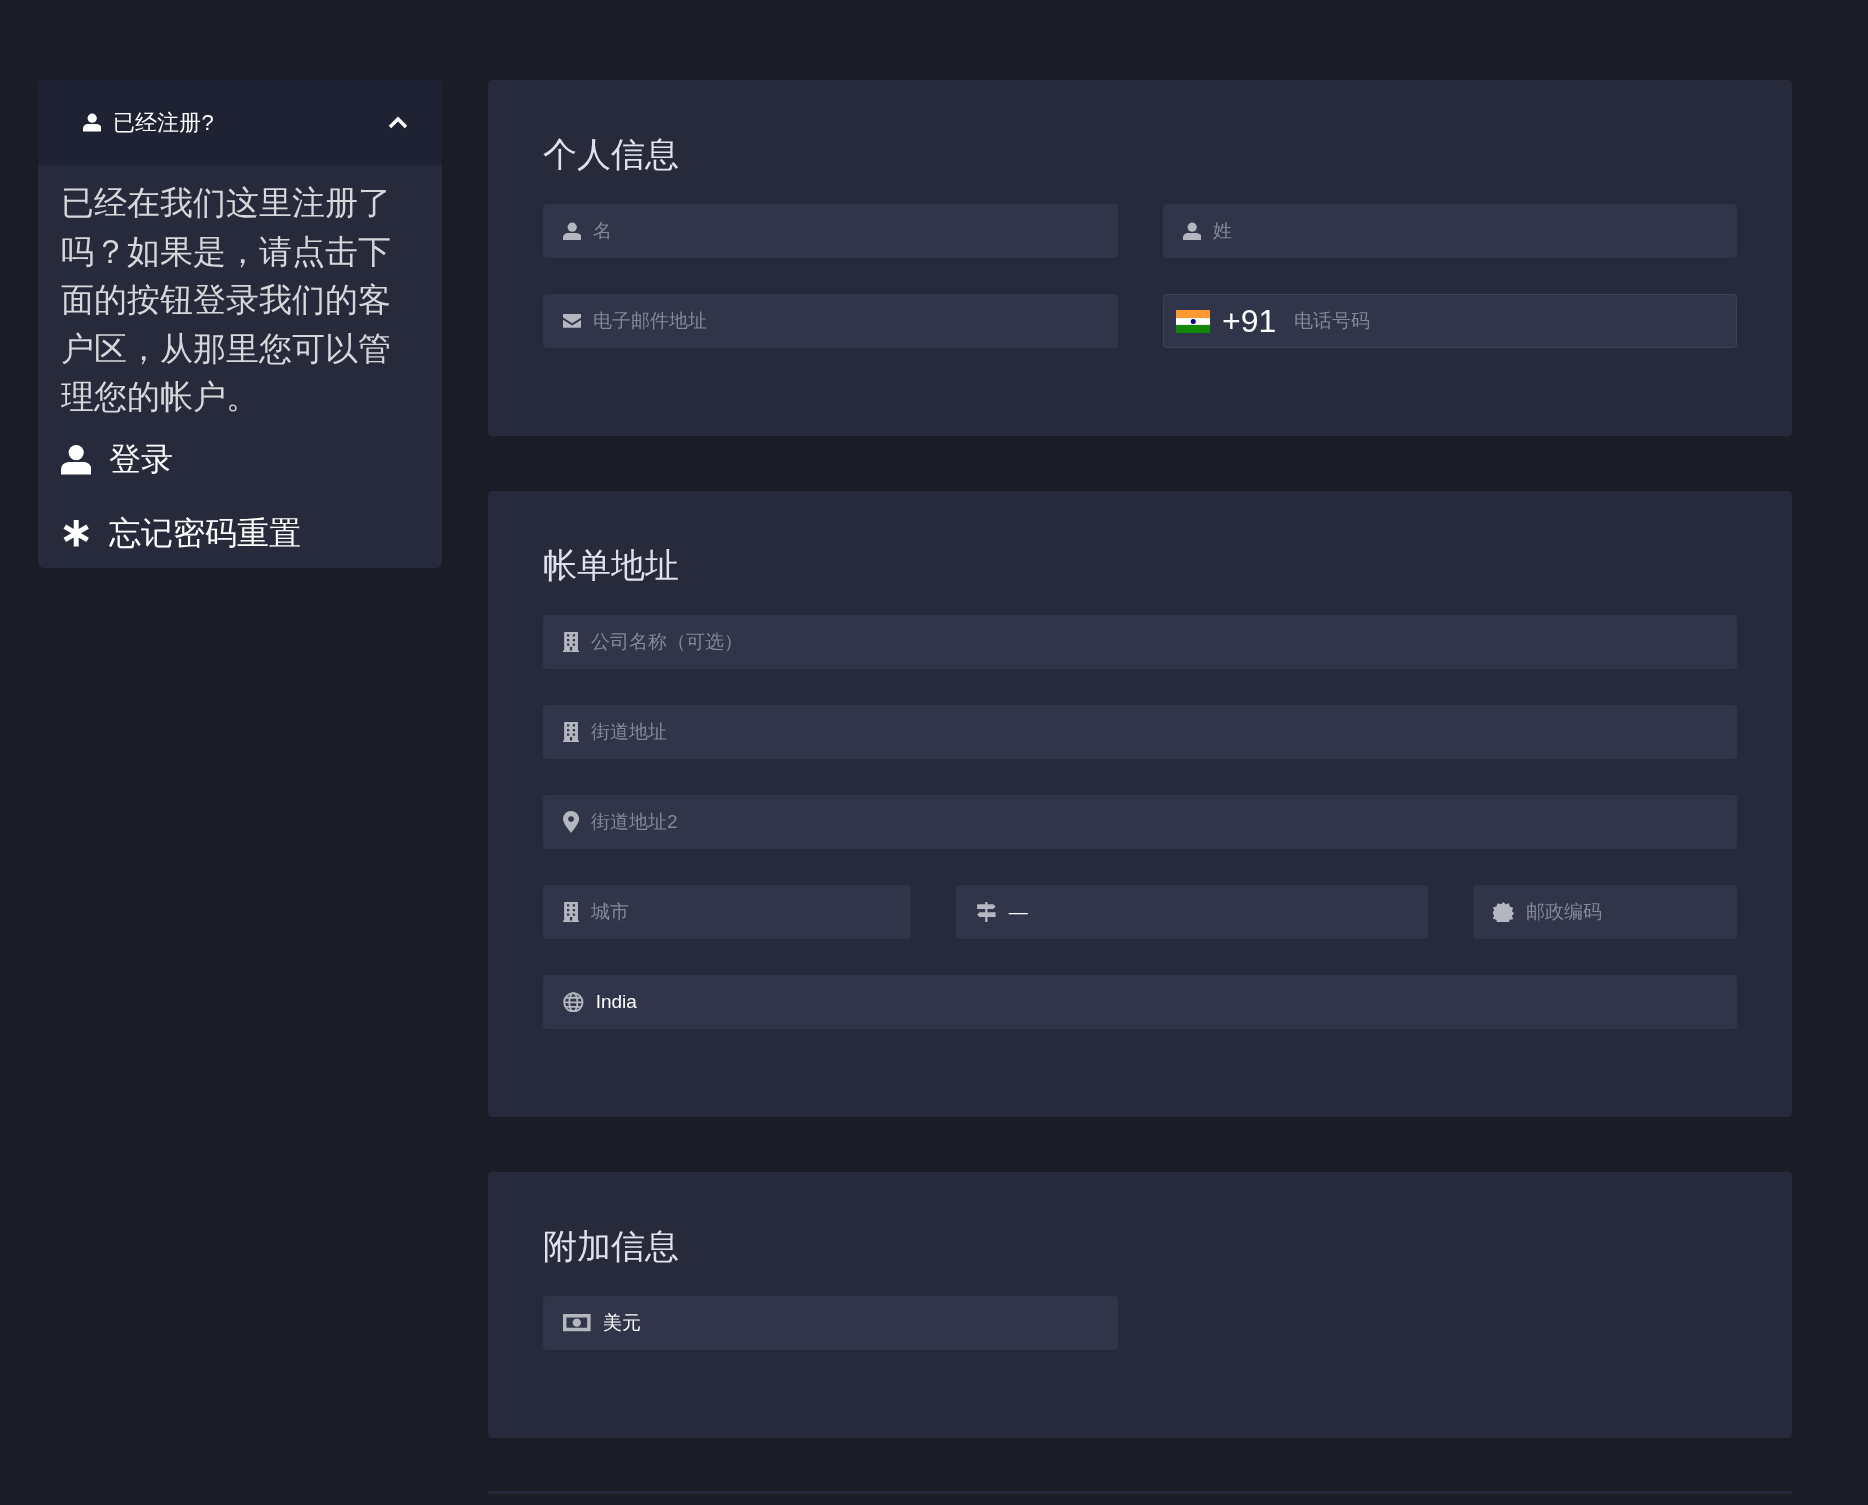 This screenshot has height=1505, width=1868. What do you see at coordinates (830, 1323) in the screenshot?
I see `input-field: 美元` at bounding box center [830, 1323].